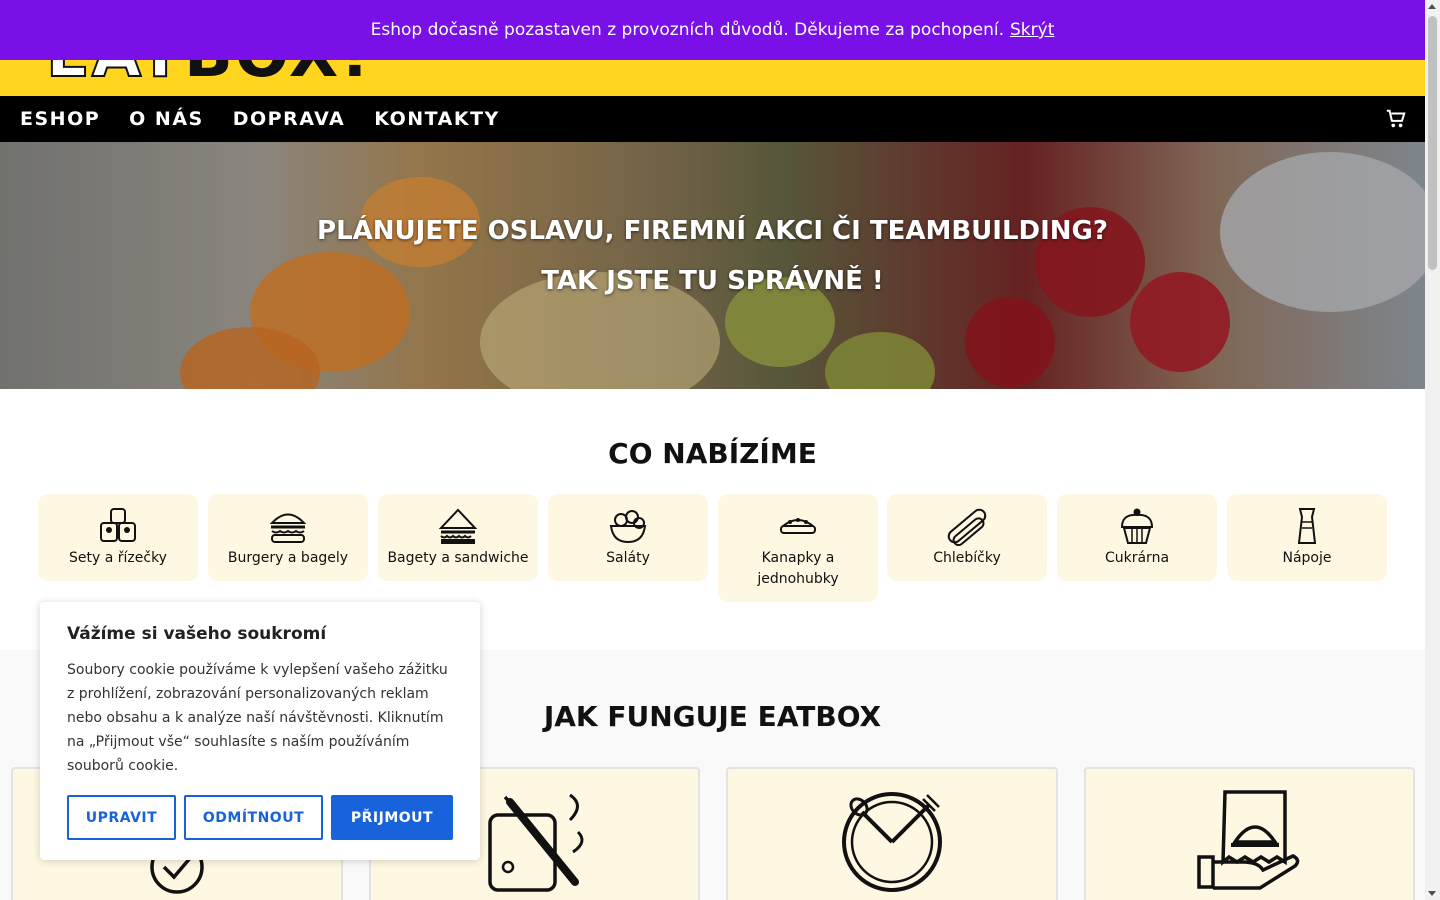 The image size is (1440, 900). I want to click on cookie-title: Vážíme si vašeho soukromí, so click(197, 634).